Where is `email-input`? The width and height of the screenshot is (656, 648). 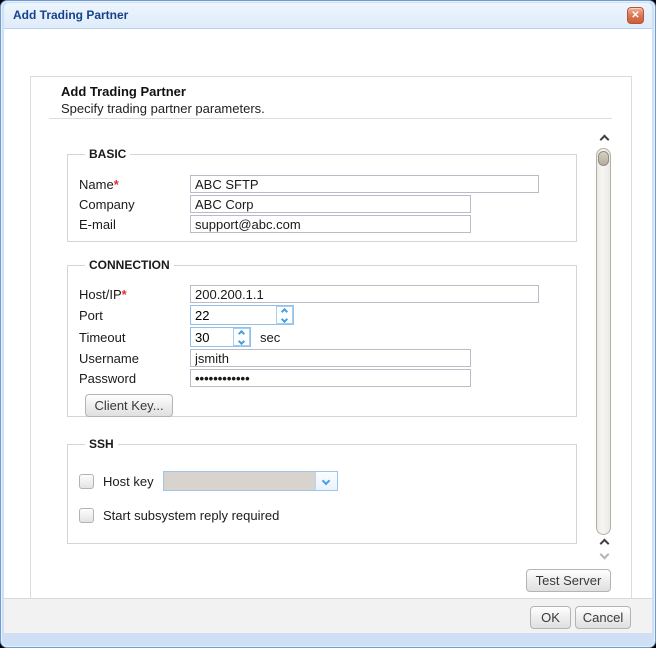 email-input is located at coordinates (330, 224).